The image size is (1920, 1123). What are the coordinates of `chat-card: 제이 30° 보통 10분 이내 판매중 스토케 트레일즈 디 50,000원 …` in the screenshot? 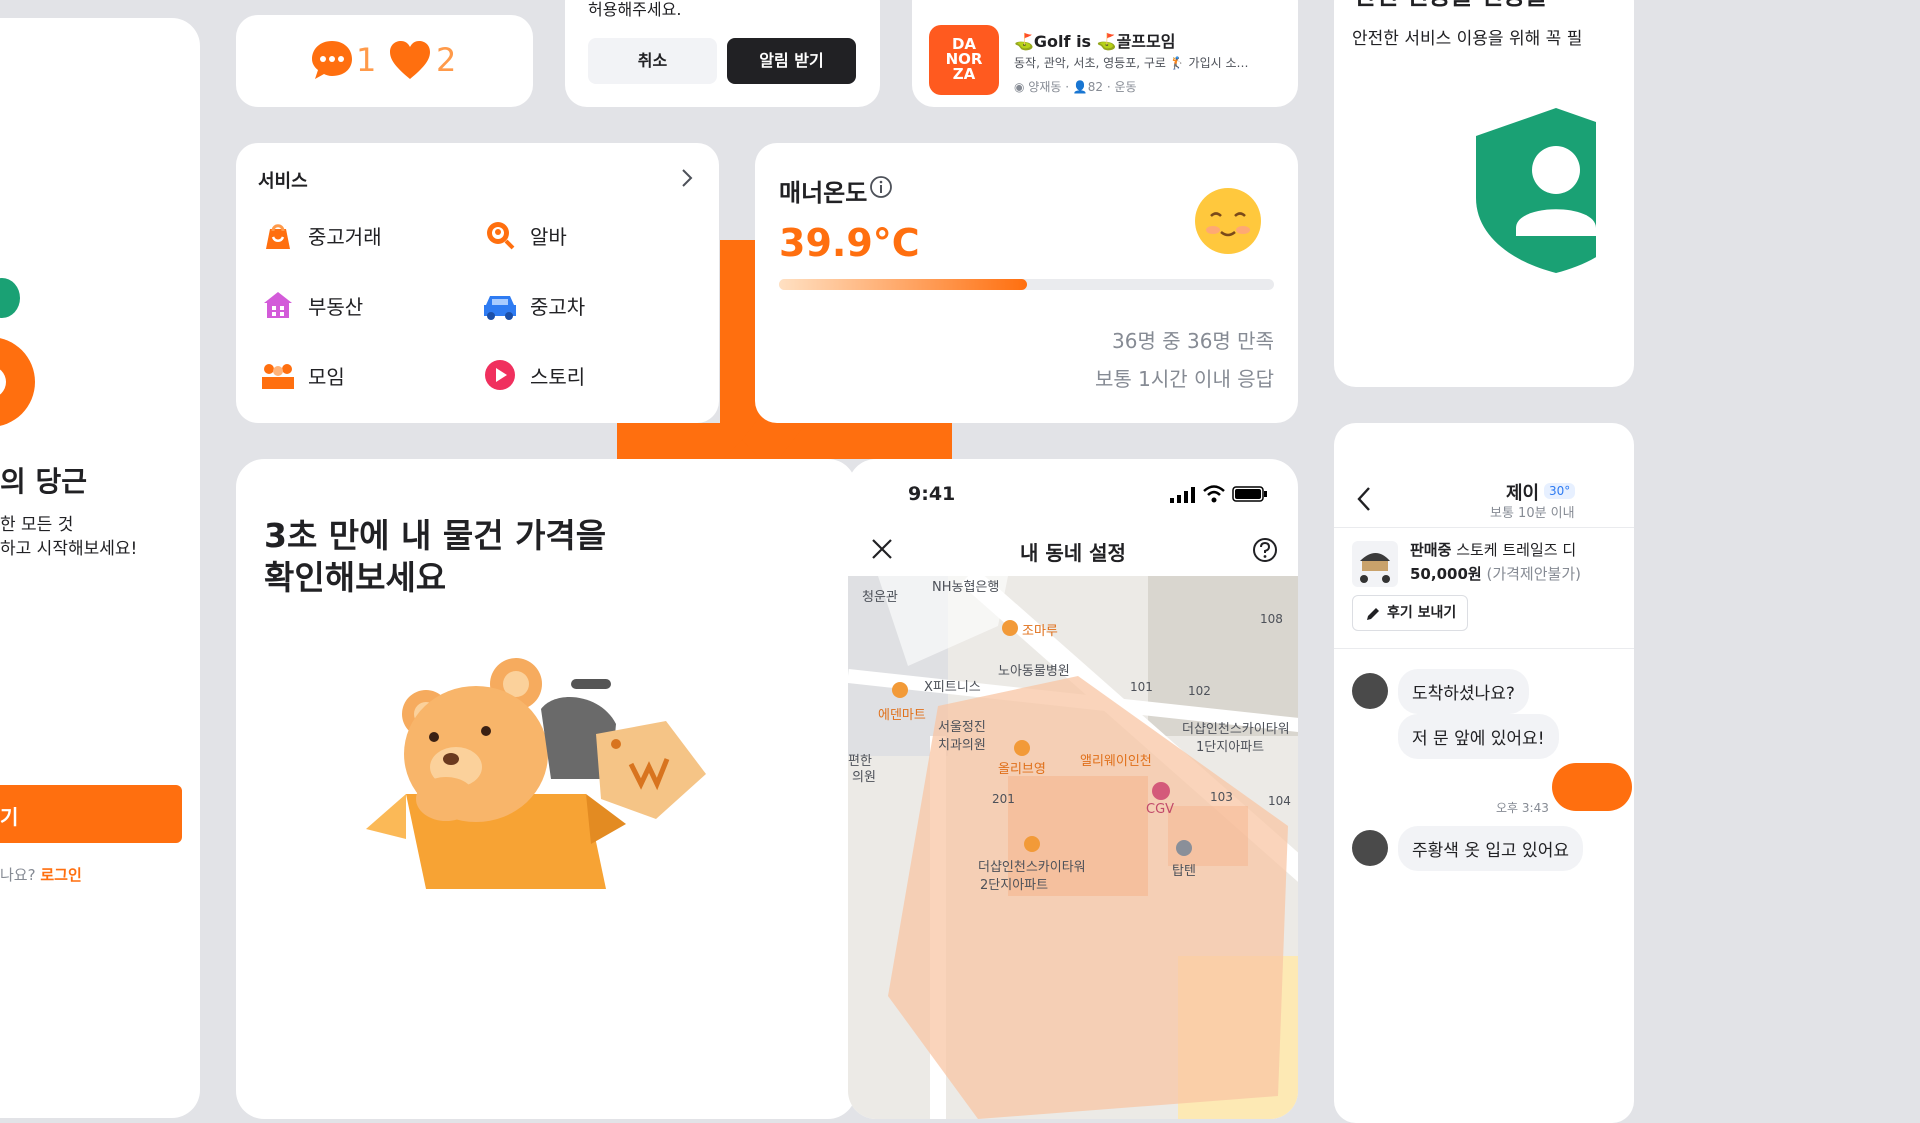 It's located at (1484, 773).